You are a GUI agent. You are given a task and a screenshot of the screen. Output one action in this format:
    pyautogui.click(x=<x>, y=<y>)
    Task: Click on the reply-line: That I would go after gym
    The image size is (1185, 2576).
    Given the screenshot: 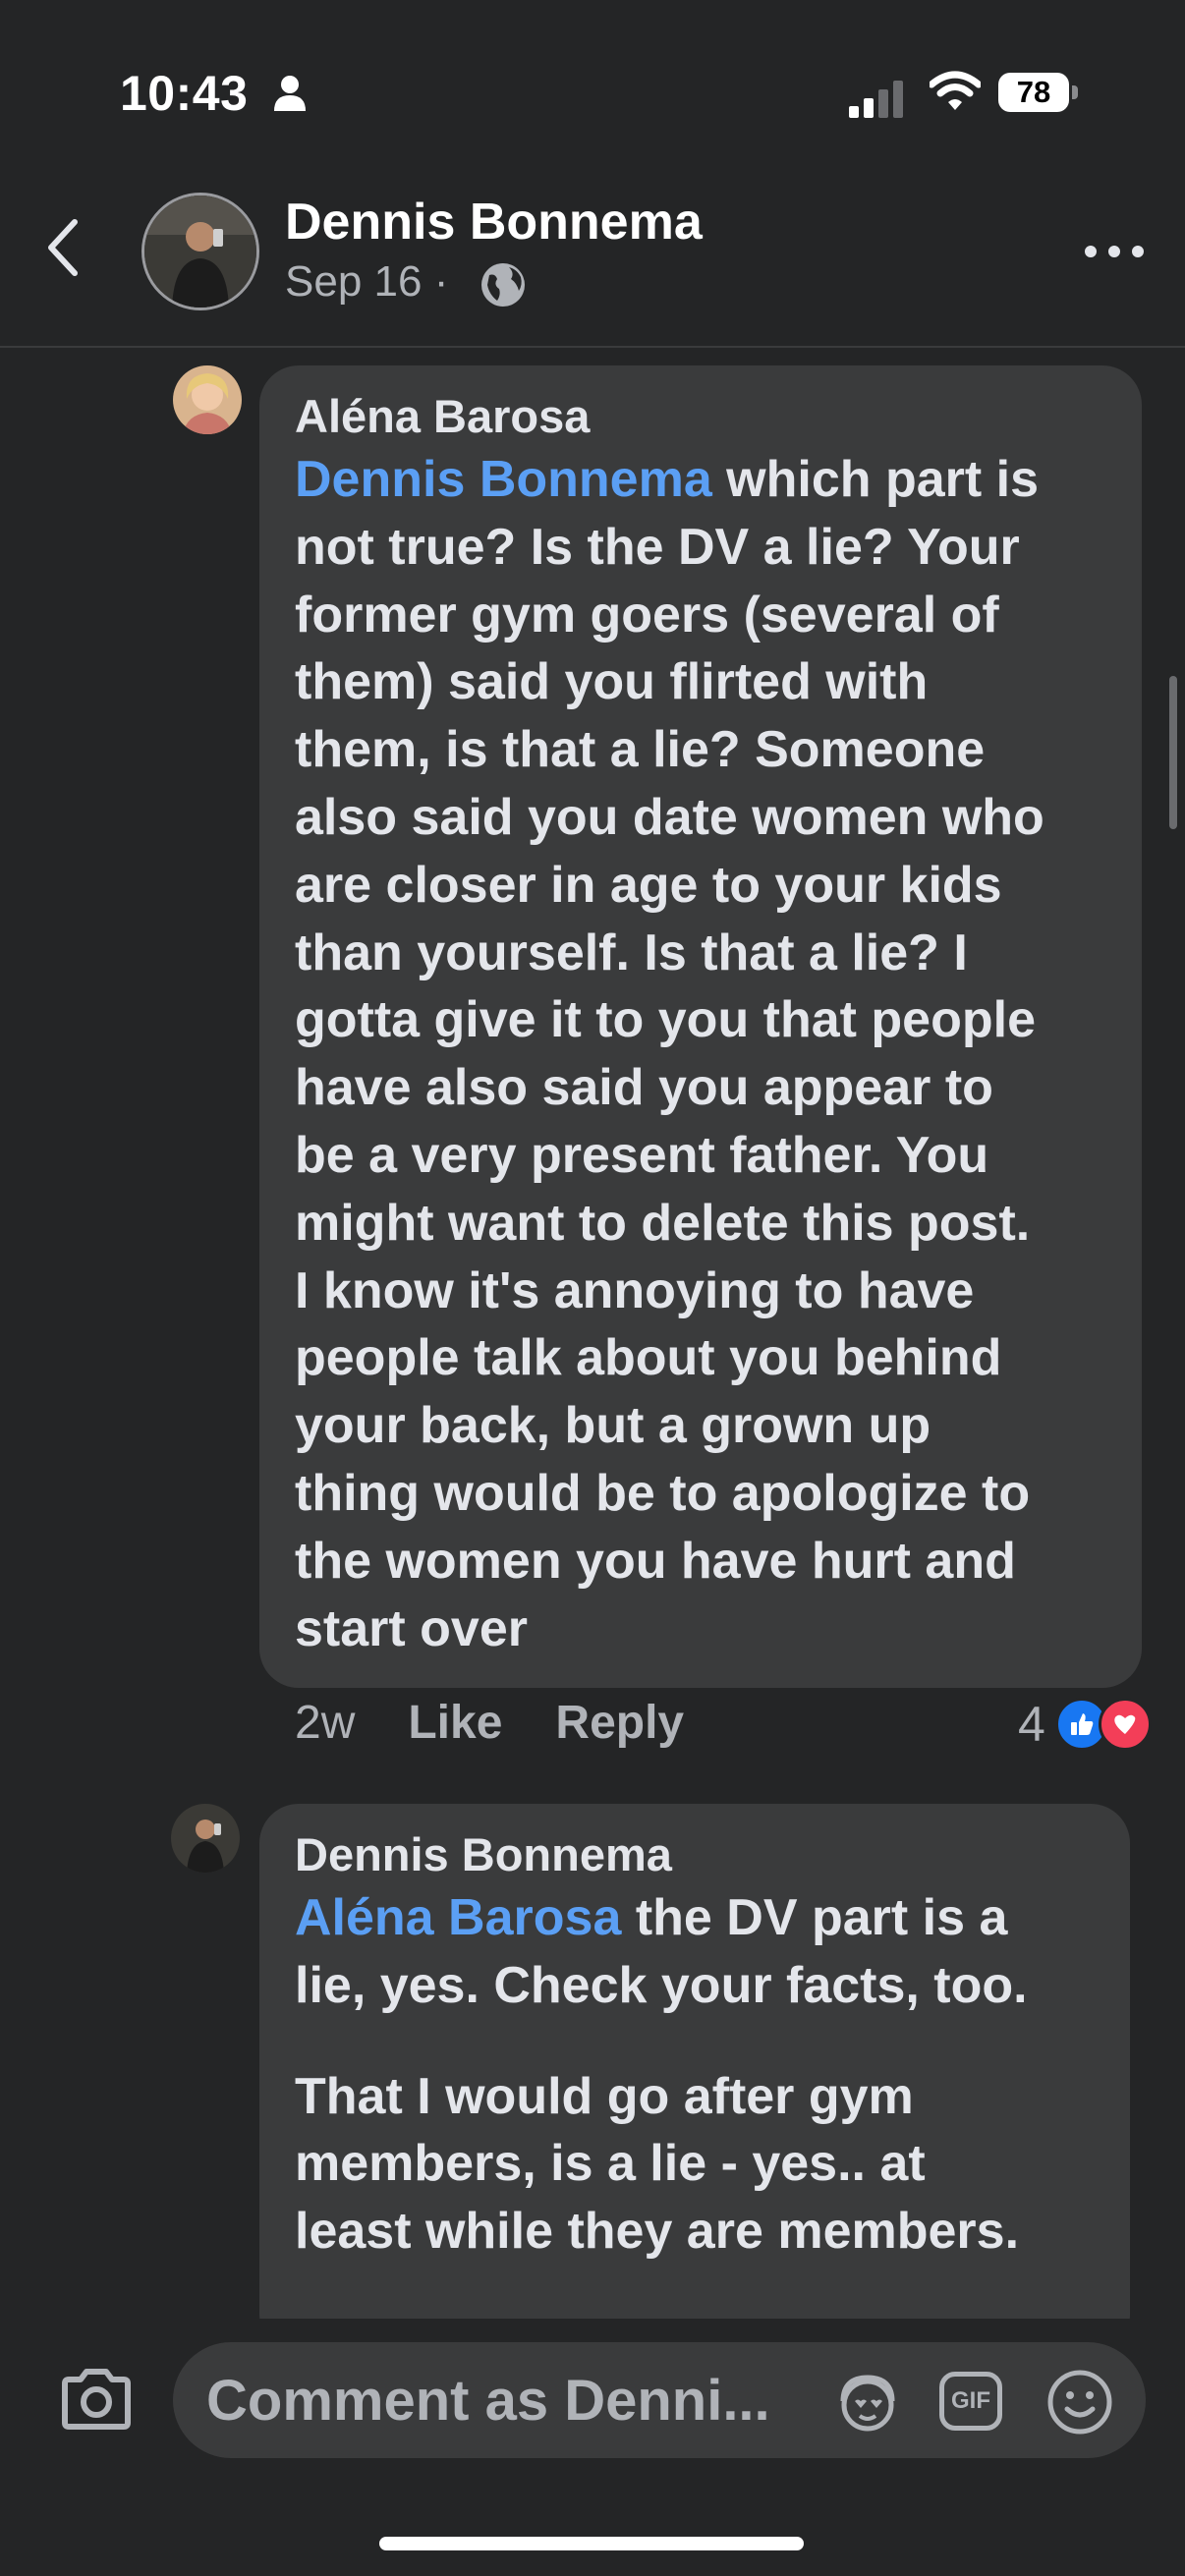 What is the action you would take?
    pyautogui.click(x=604, y=2096)
    